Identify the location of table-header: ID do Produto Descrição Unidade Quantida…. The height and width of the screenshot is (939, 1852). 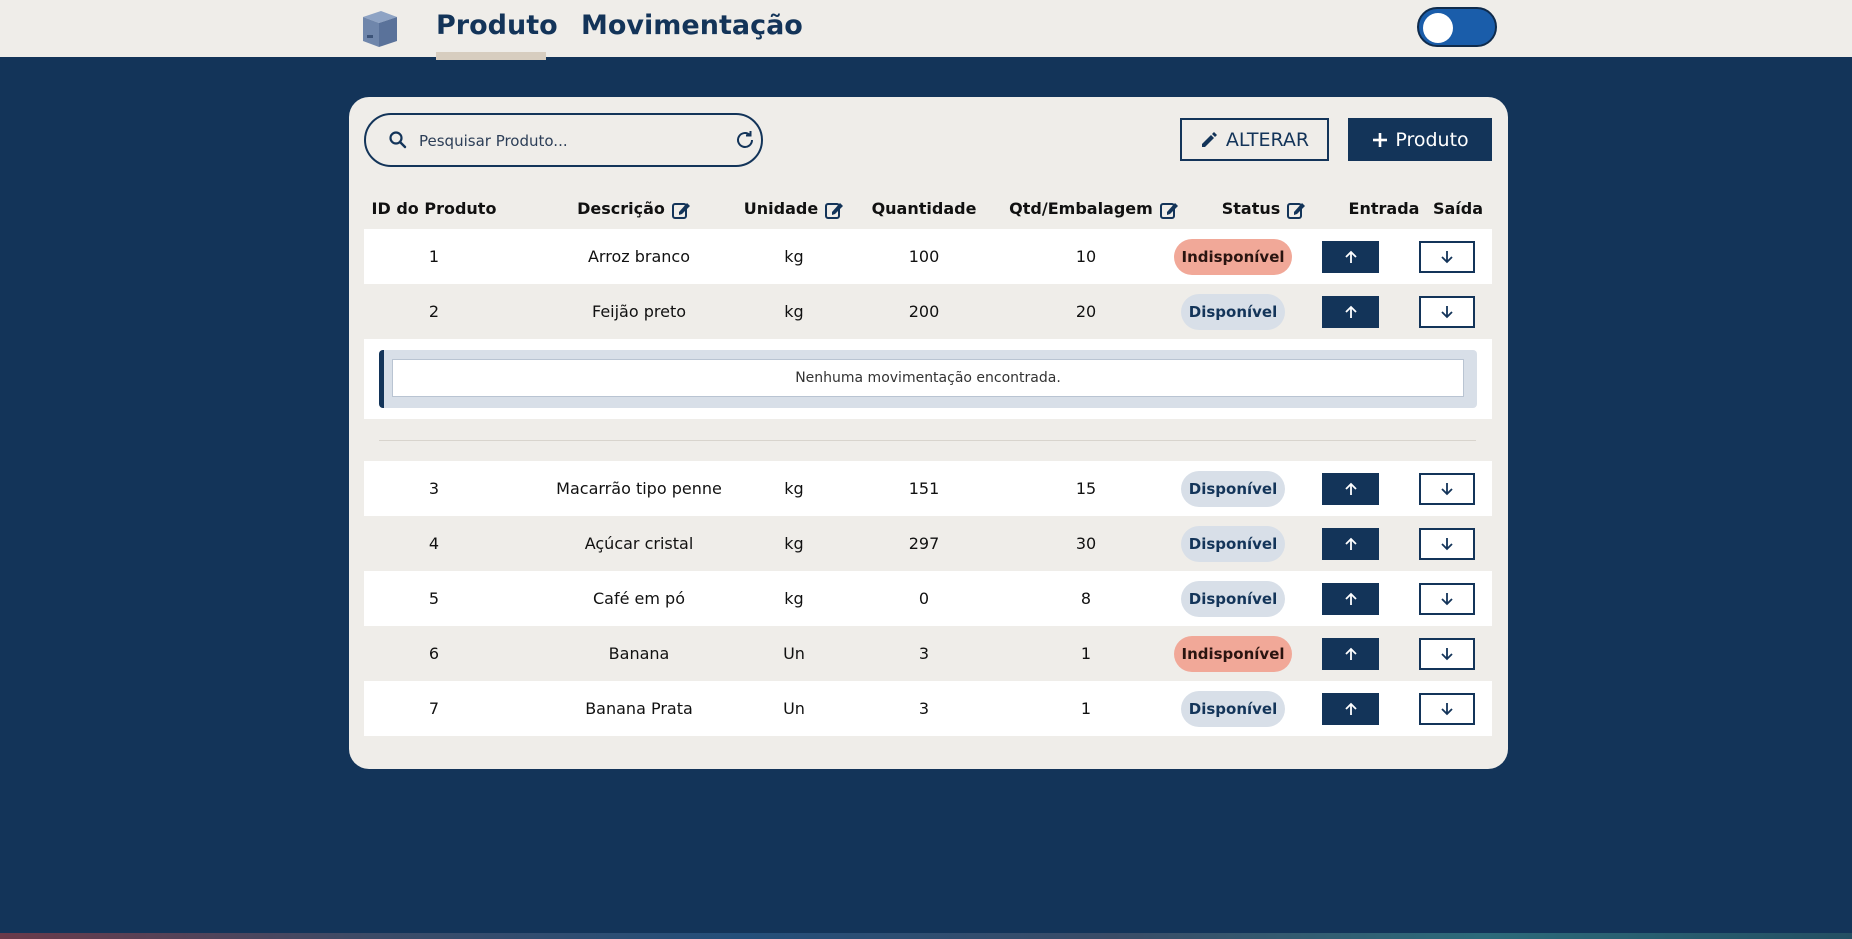
(928, 209).